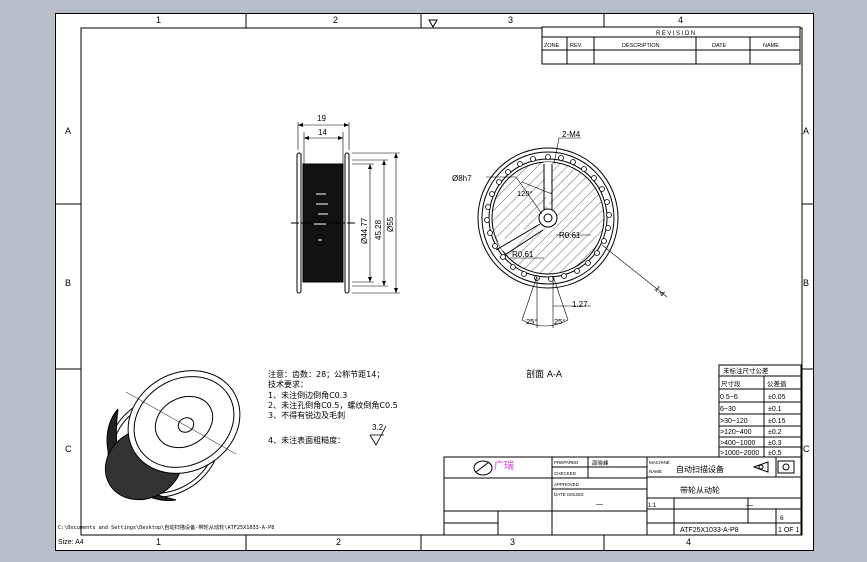  What do you see at coordinates (660, 291) in the screenshot?
I see `dim-1-4: 1.4` at bounding box center [660, 291].